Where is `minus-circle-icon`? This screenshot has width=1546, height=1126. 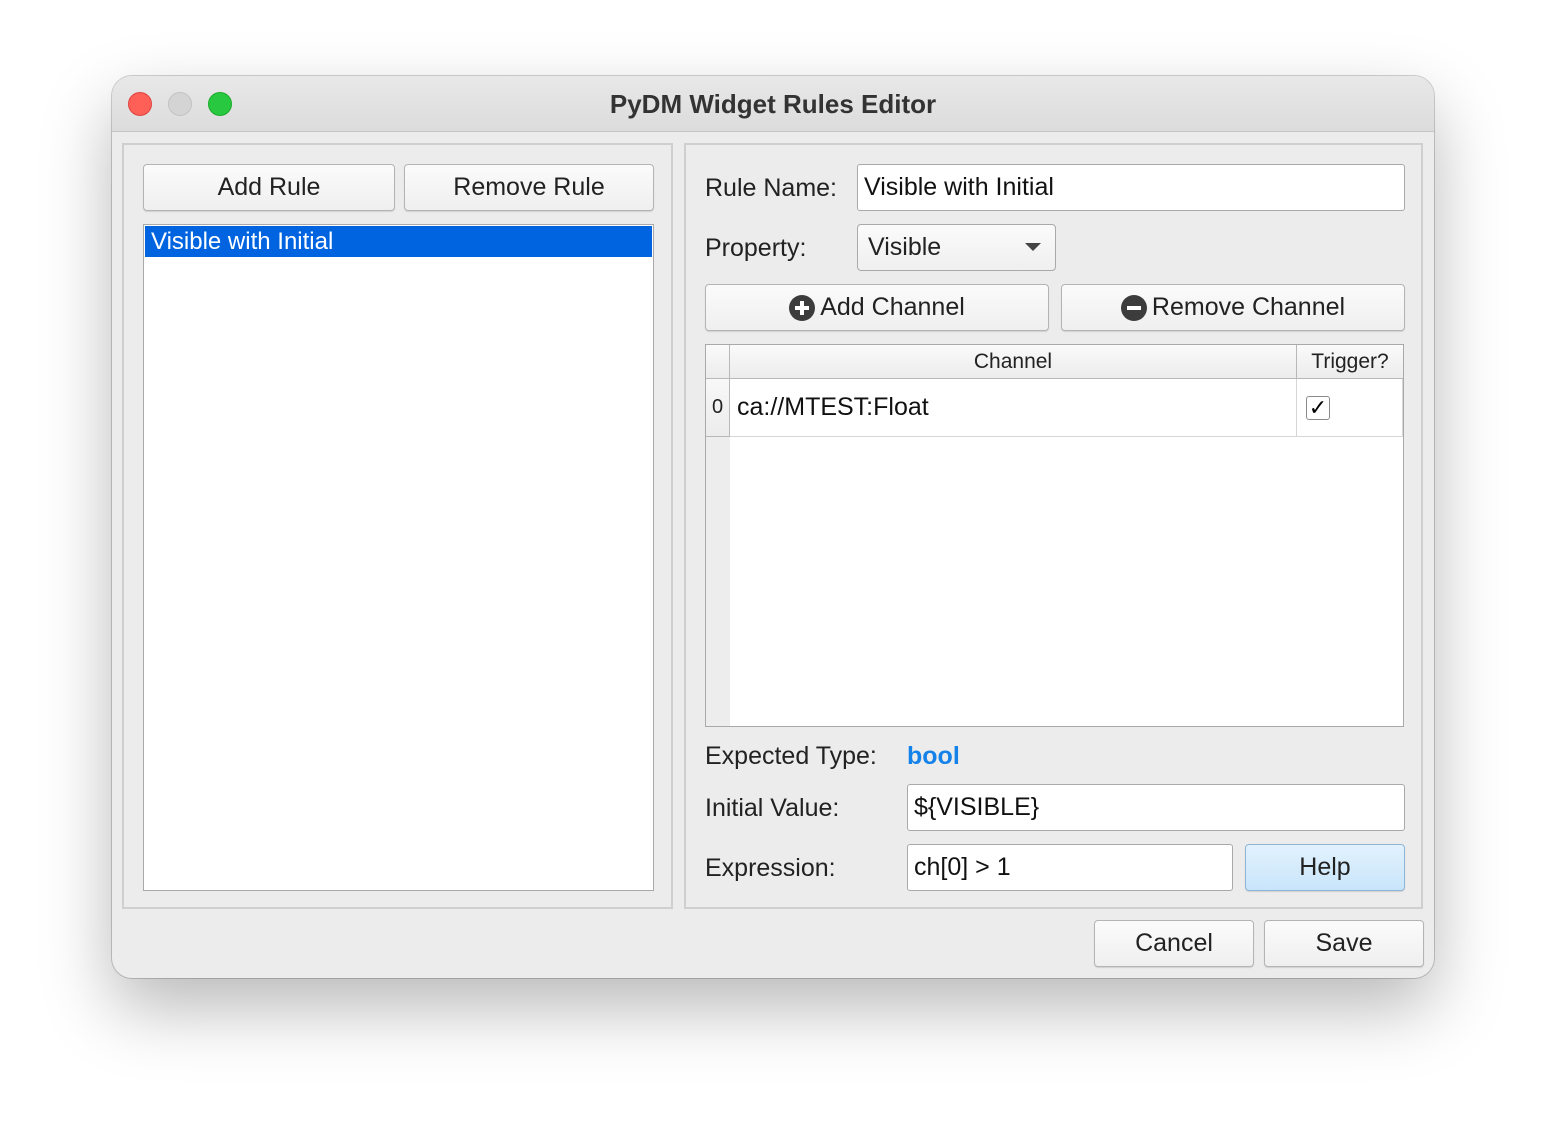 minus-circle-icon is located at coordinates (1133, 307).